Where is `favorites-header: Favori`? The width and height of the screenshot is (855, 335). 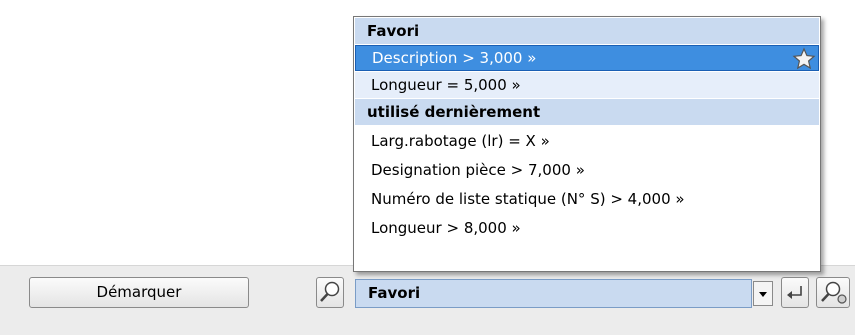
favorites-header: Favori is located at coordinates (587, 31).